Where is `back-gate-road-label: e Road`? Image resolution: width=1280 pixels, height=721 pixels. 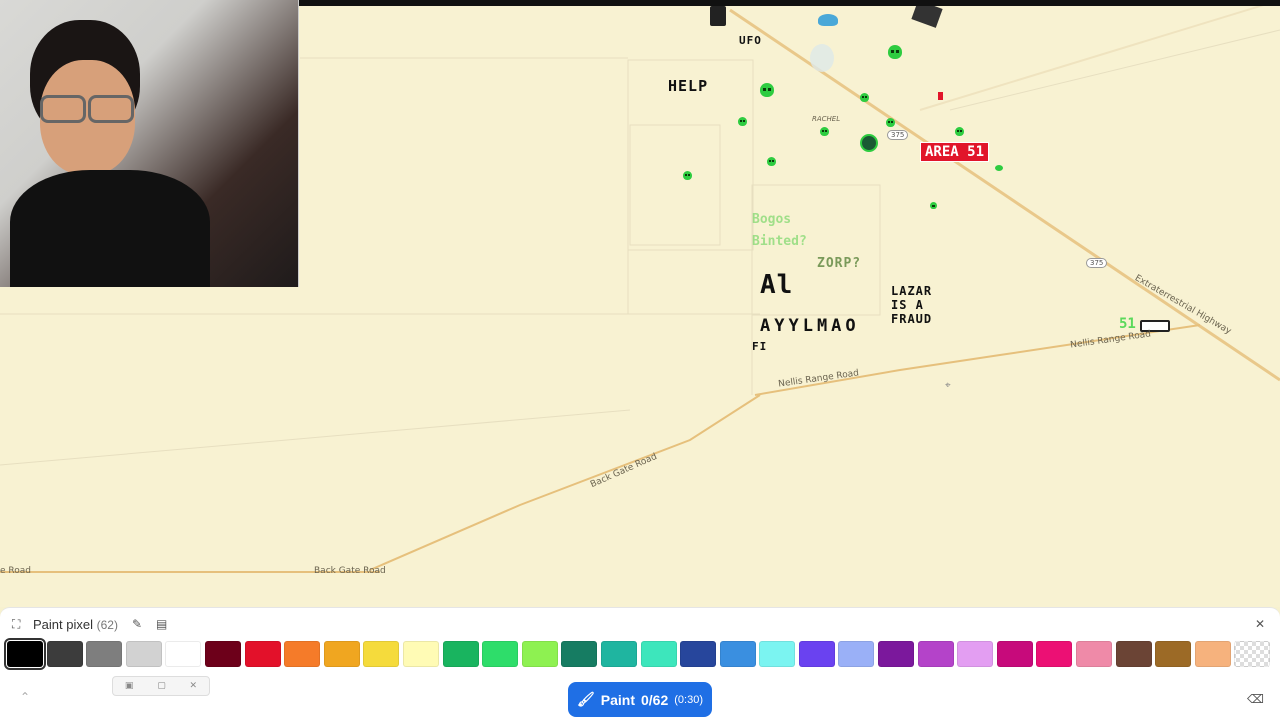
back-gate-road-label: e Road is located at coordinates (15, 571).